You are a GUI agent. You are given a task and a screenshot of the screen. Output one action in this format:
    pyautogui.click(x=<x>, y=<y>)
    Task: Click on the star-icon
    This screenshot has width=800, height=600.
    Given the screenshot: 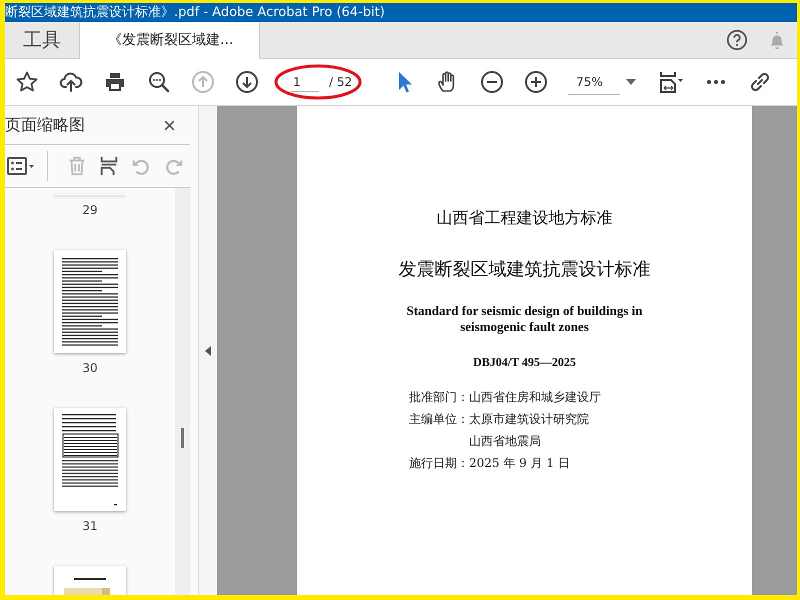 What is the action you would take?
    pyautogui.click(x=27, y=82)
    